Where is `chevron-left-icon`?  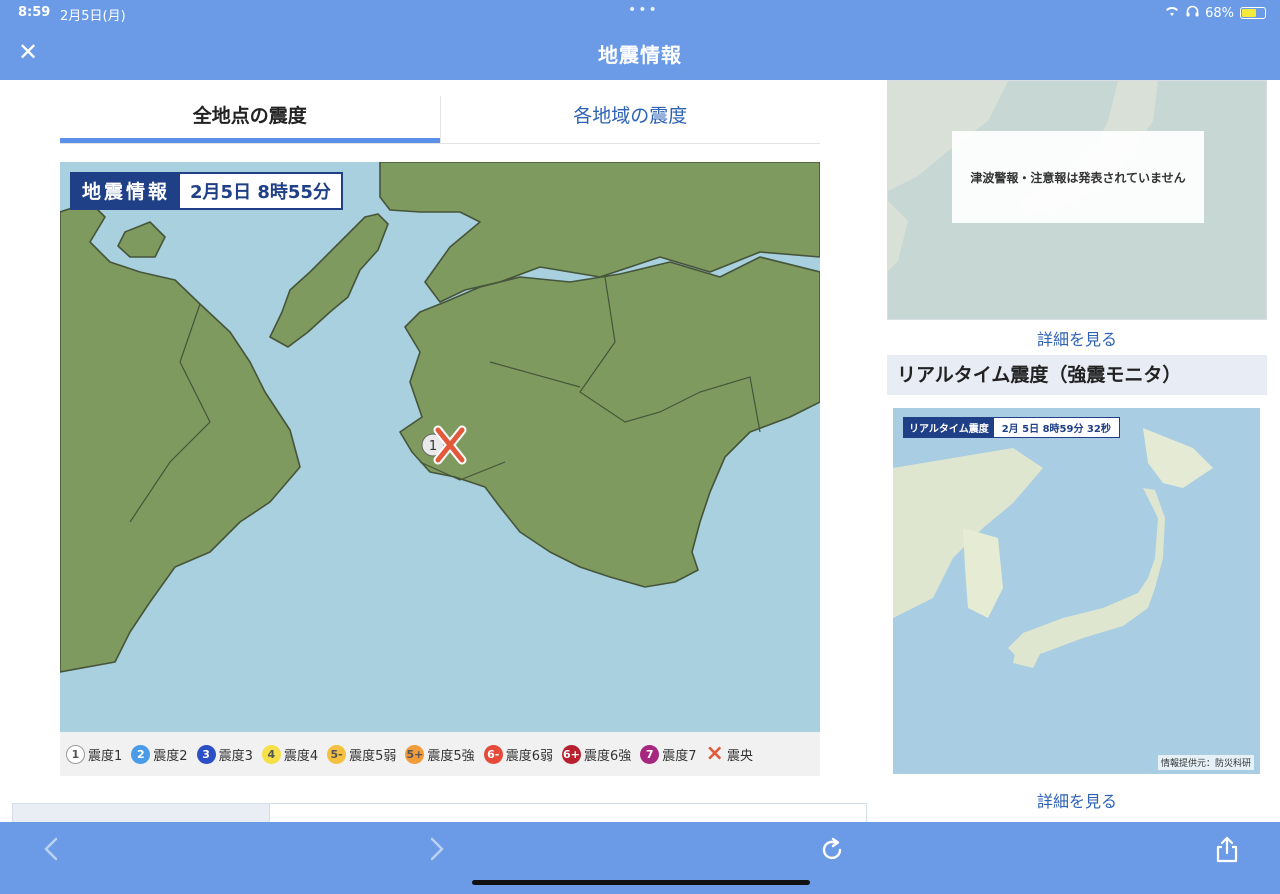 chevron-left-icon is located at coordinates (51, 852).